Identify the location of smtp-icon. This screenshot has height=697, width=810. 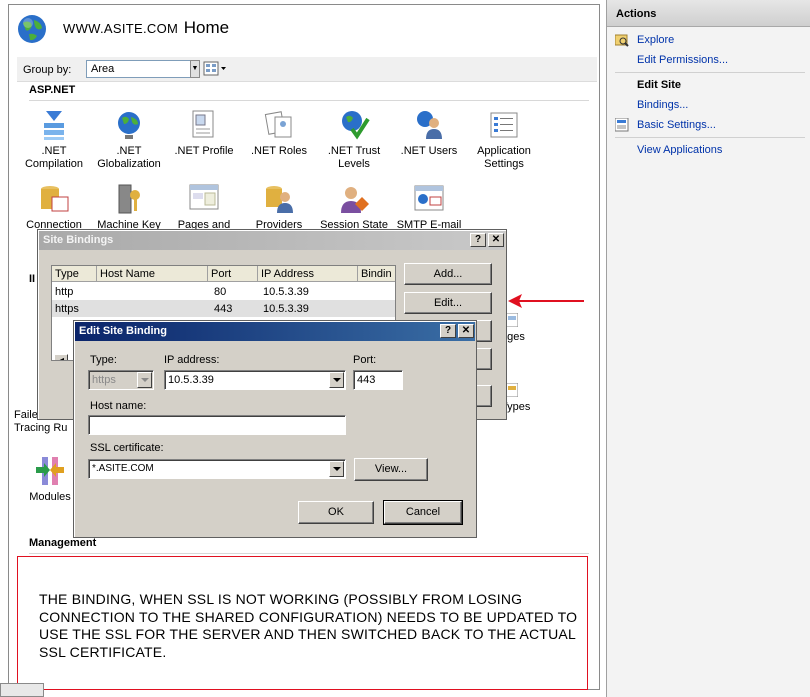
(429, 198).